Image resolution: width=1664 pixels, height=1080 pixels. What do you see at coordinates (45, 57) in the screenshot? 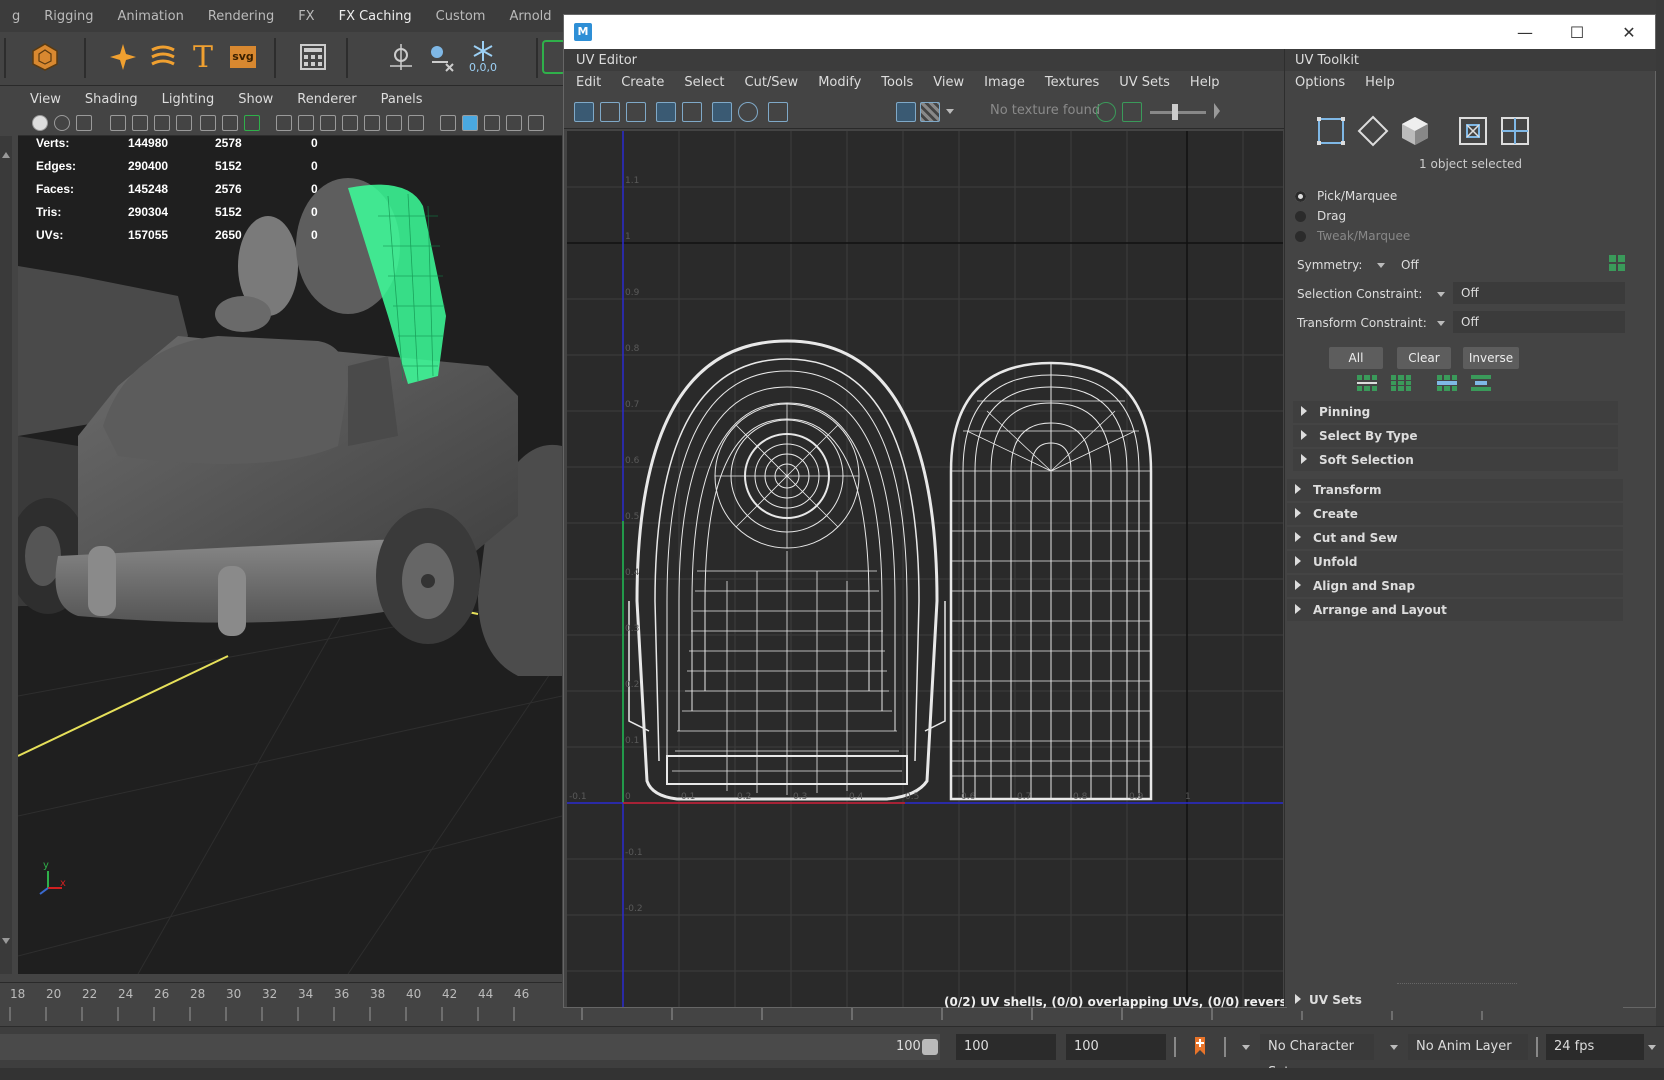
I see `polygon-sphere-icon` at bounding box center [45, 57].